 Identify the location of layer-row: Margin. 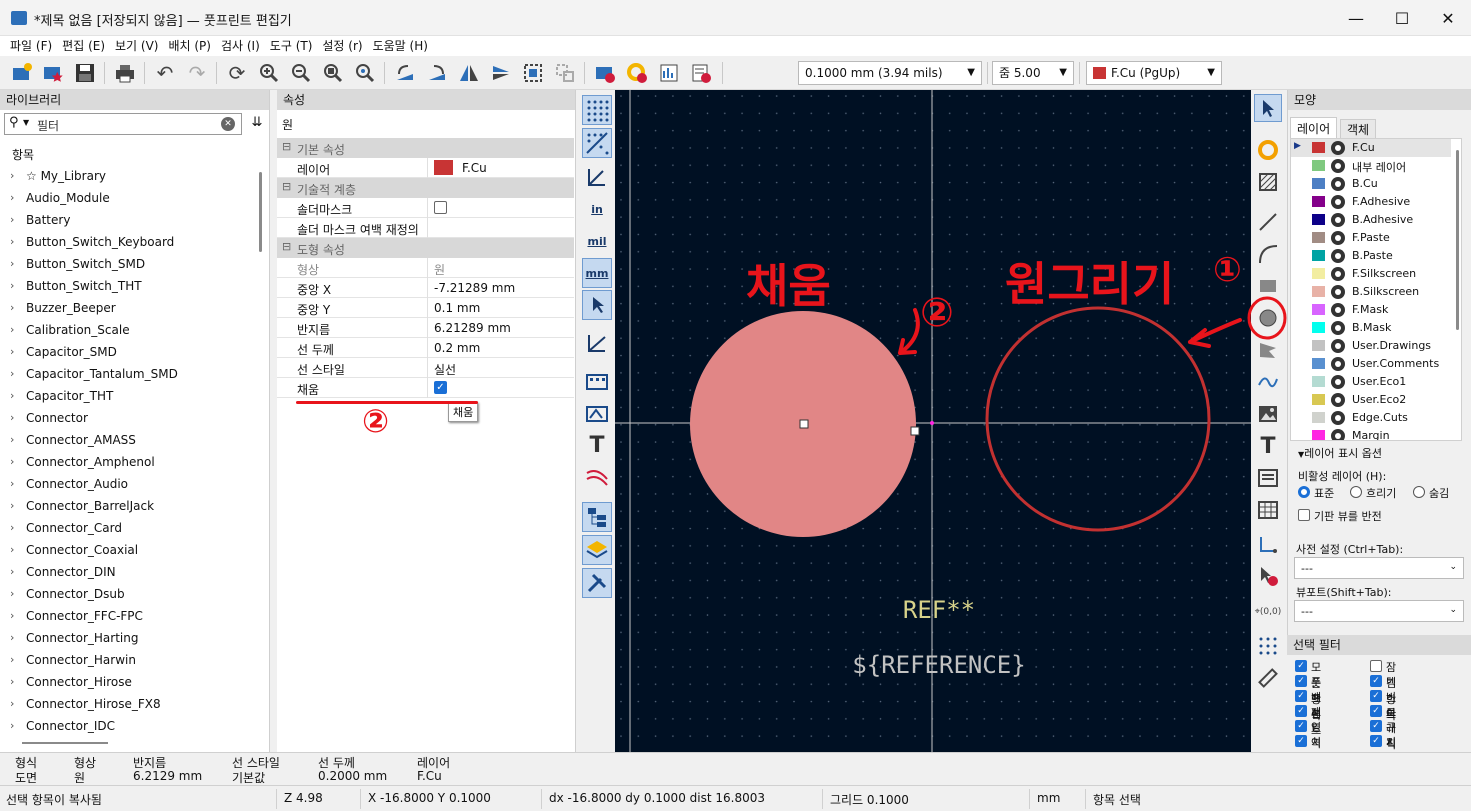
(1371, 433).